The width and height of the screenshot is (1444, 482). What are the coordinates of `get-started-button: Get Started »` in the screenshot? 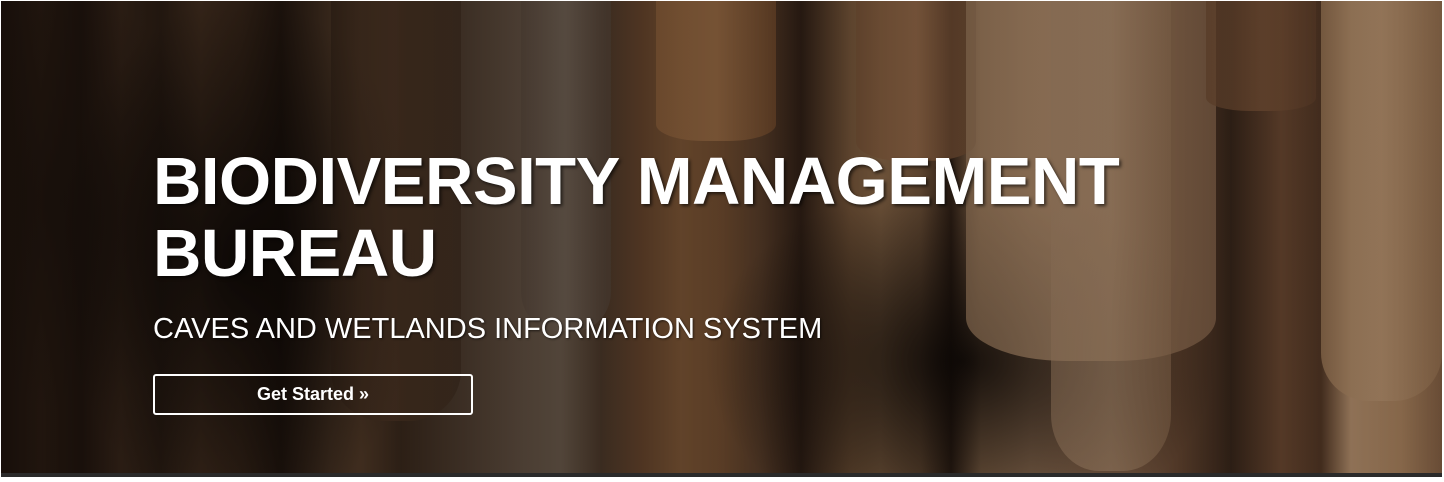 It's located at (313, 394).